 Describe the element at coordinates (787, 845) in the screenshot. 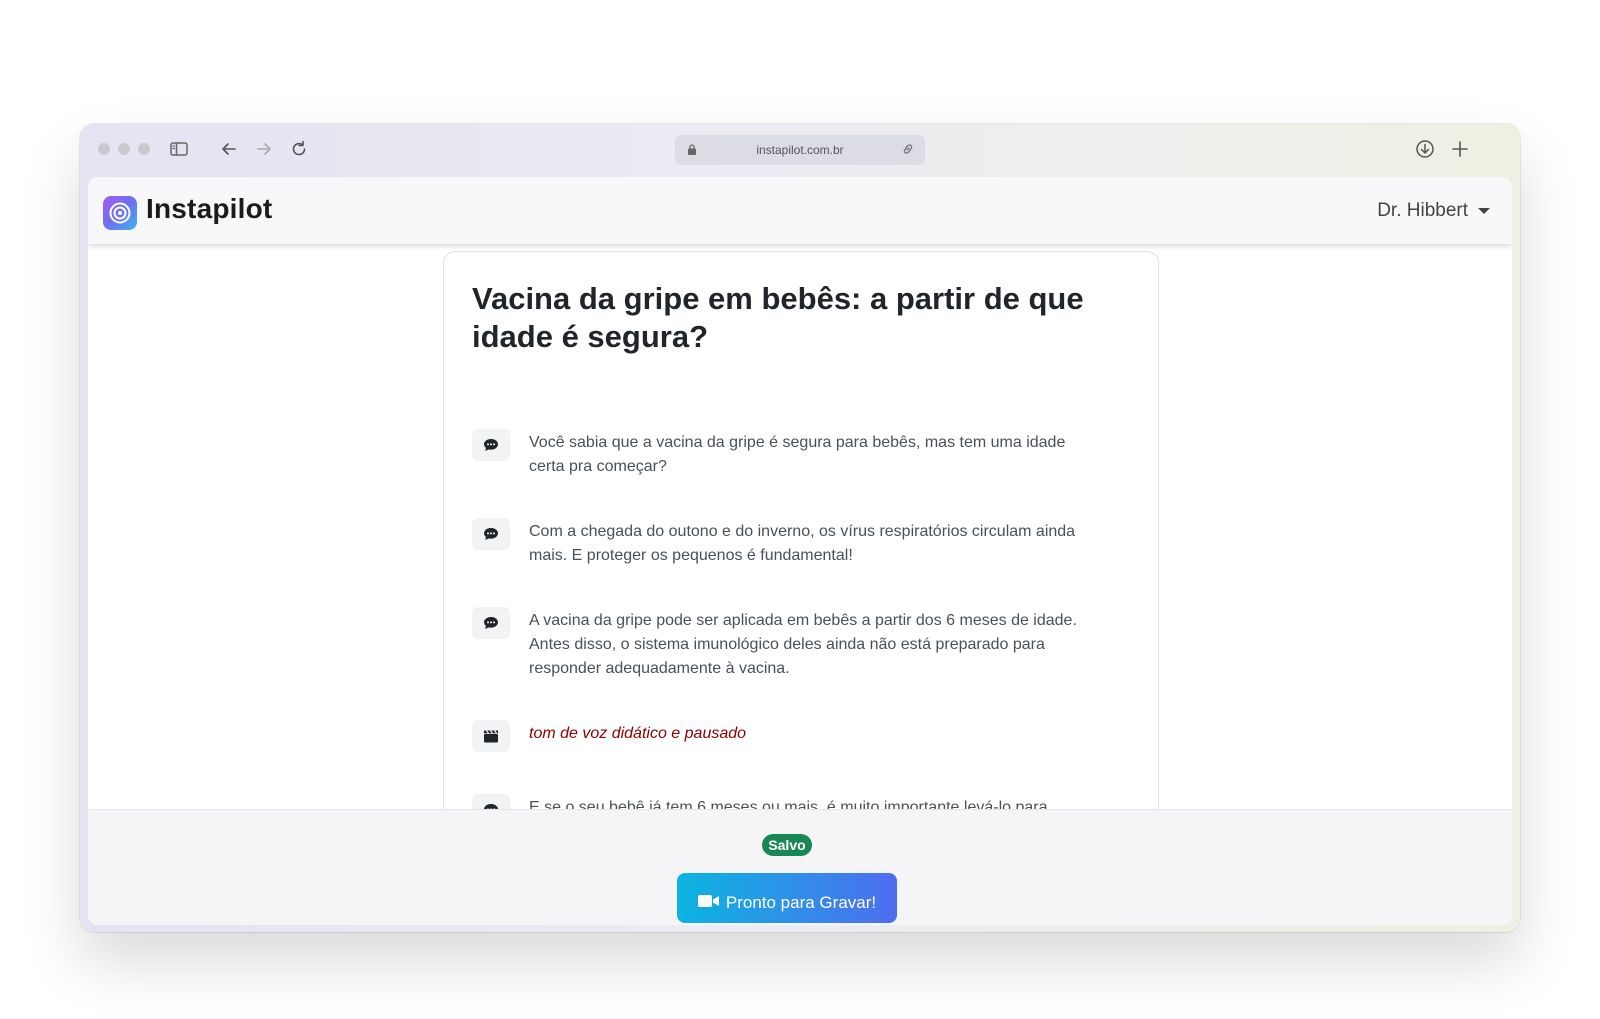

I see `status-badge: Salvo` at that location.